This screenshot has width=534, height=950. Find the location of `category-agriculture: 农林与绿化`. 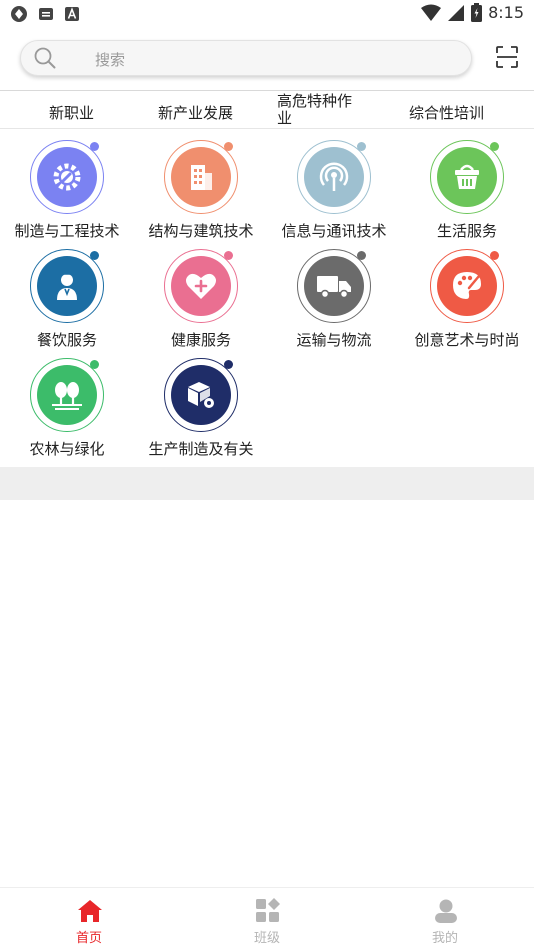

category-agriculture: 农林与绿化 is located at coordinates (67, 413).